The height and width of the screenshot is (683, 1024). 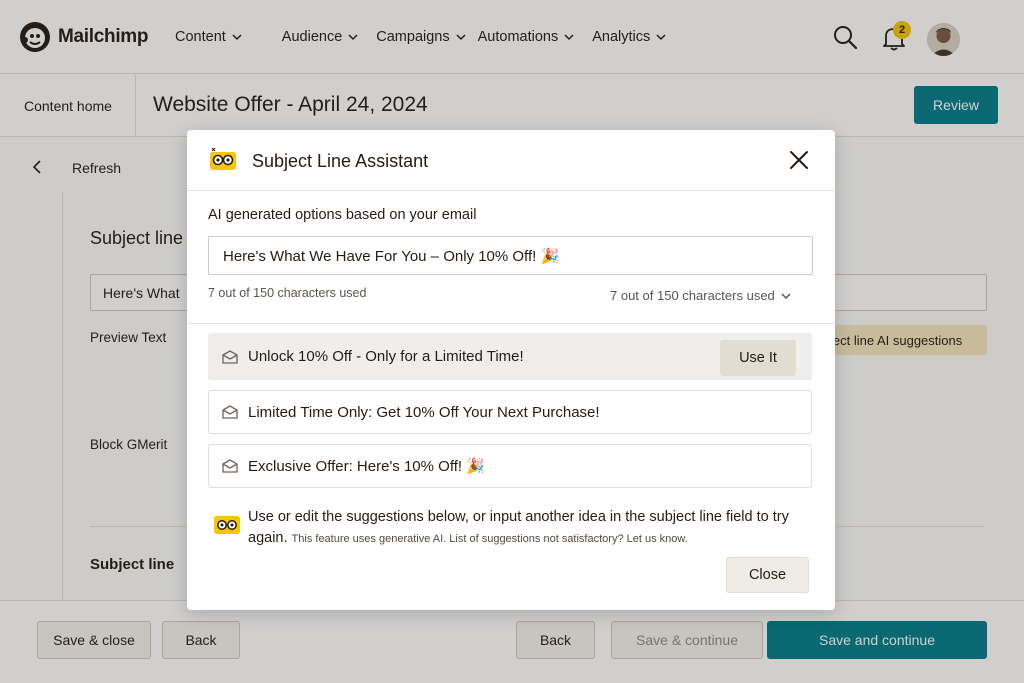 I want to click on character-count-label: 7 out of 150 characters used, so click(x=692, y=295).